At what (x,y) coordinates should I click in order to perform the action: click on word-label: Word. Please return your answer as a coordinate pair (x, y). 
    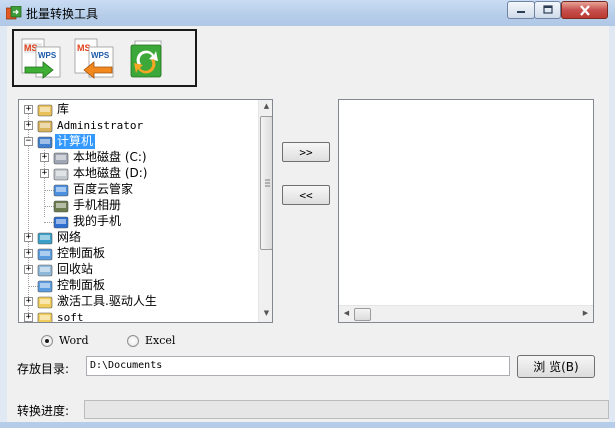
    Looking at the image, I should click on (74, 340).